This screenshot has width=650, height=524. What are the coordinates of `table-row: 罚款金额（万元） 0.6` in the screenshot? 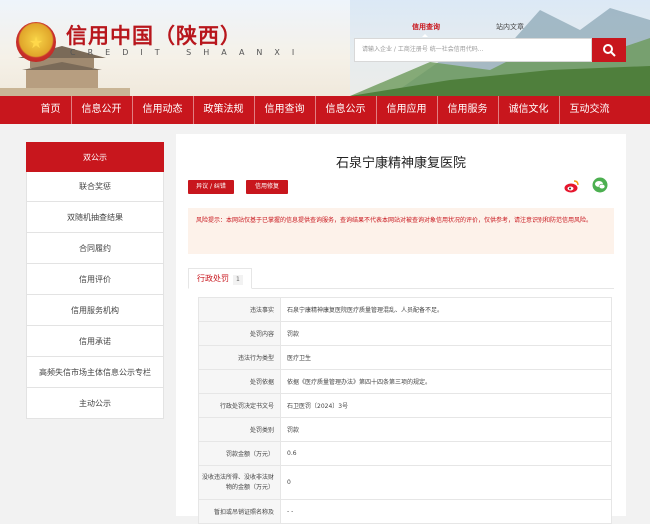 It's located at (405, 453).